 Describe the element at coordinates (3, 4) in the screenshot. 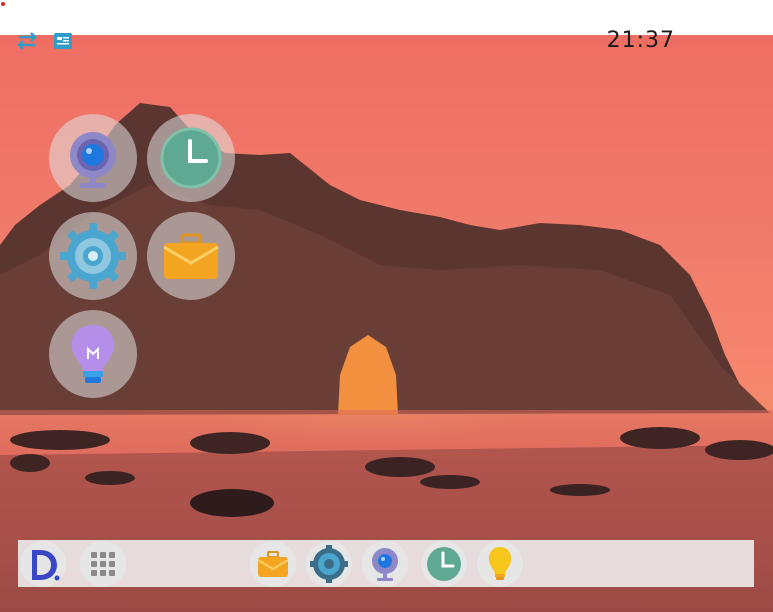

I see `indicator-dot` at that location.